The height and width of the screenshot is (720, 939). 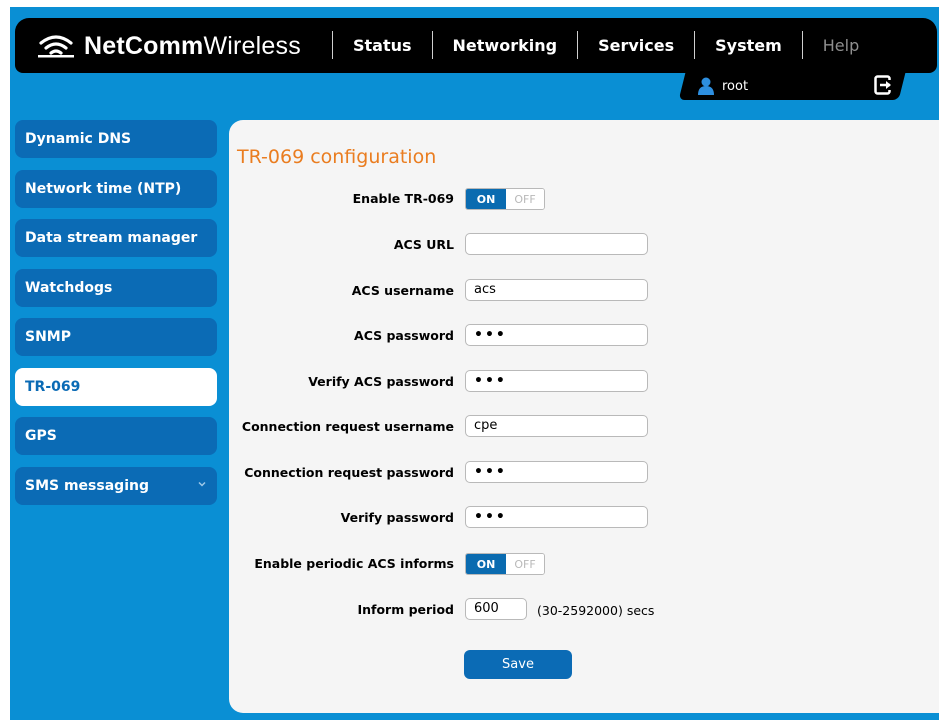 I want to click on connection-request-password-label: Connection request password, so click(x=349, y=472).